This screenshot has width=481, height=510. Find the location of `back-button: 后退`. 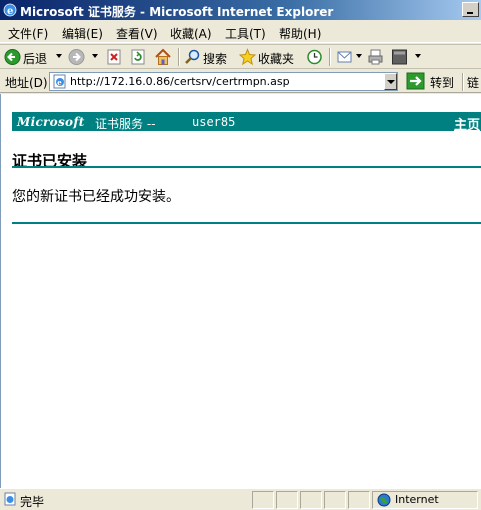

back-button: 后退 is located at coordinates (35, 58).